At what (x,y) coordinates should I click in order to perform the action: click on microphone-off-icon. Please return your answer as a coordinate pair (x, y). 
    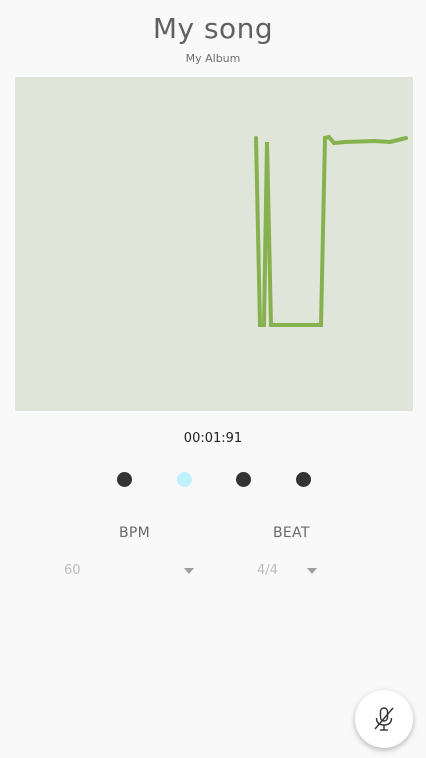
    Looking at the image, I should click on (384, 719).